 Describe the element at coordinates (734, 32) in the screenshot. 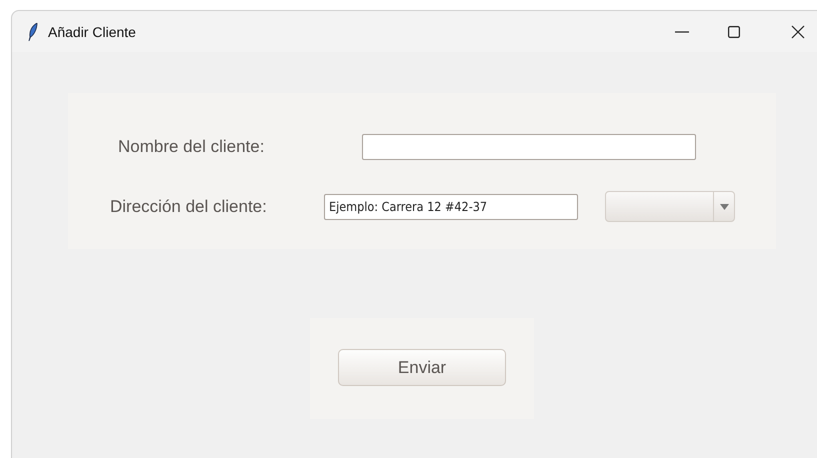

I see `maximize-icon` at that location.